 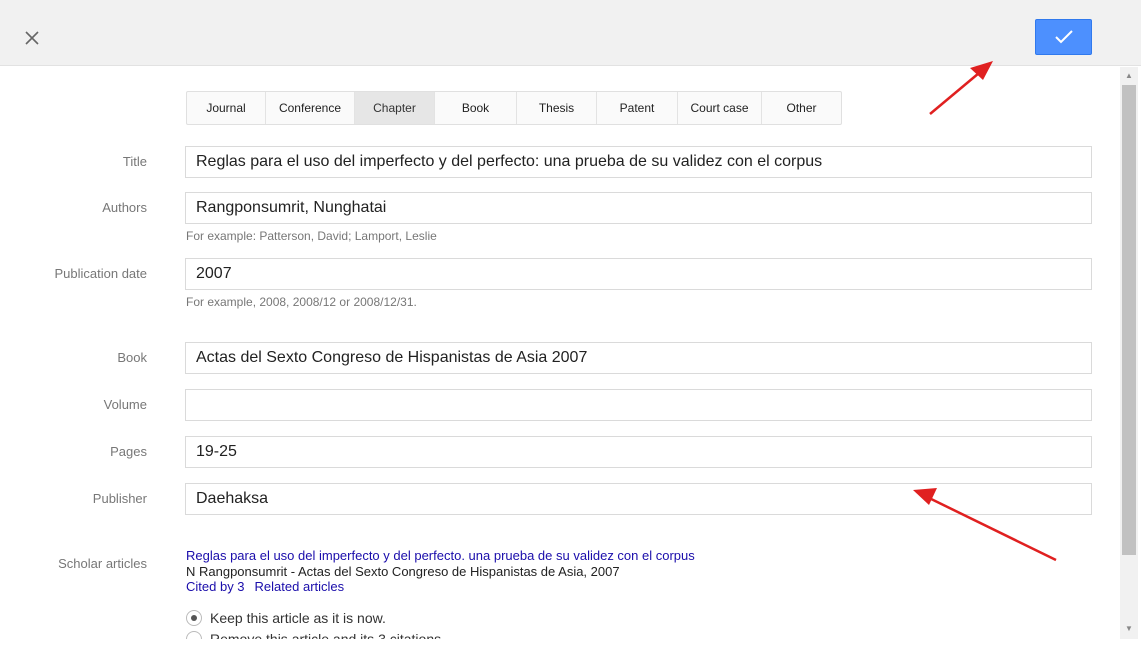 I want to click on book-input, so click(x=638, y=358).